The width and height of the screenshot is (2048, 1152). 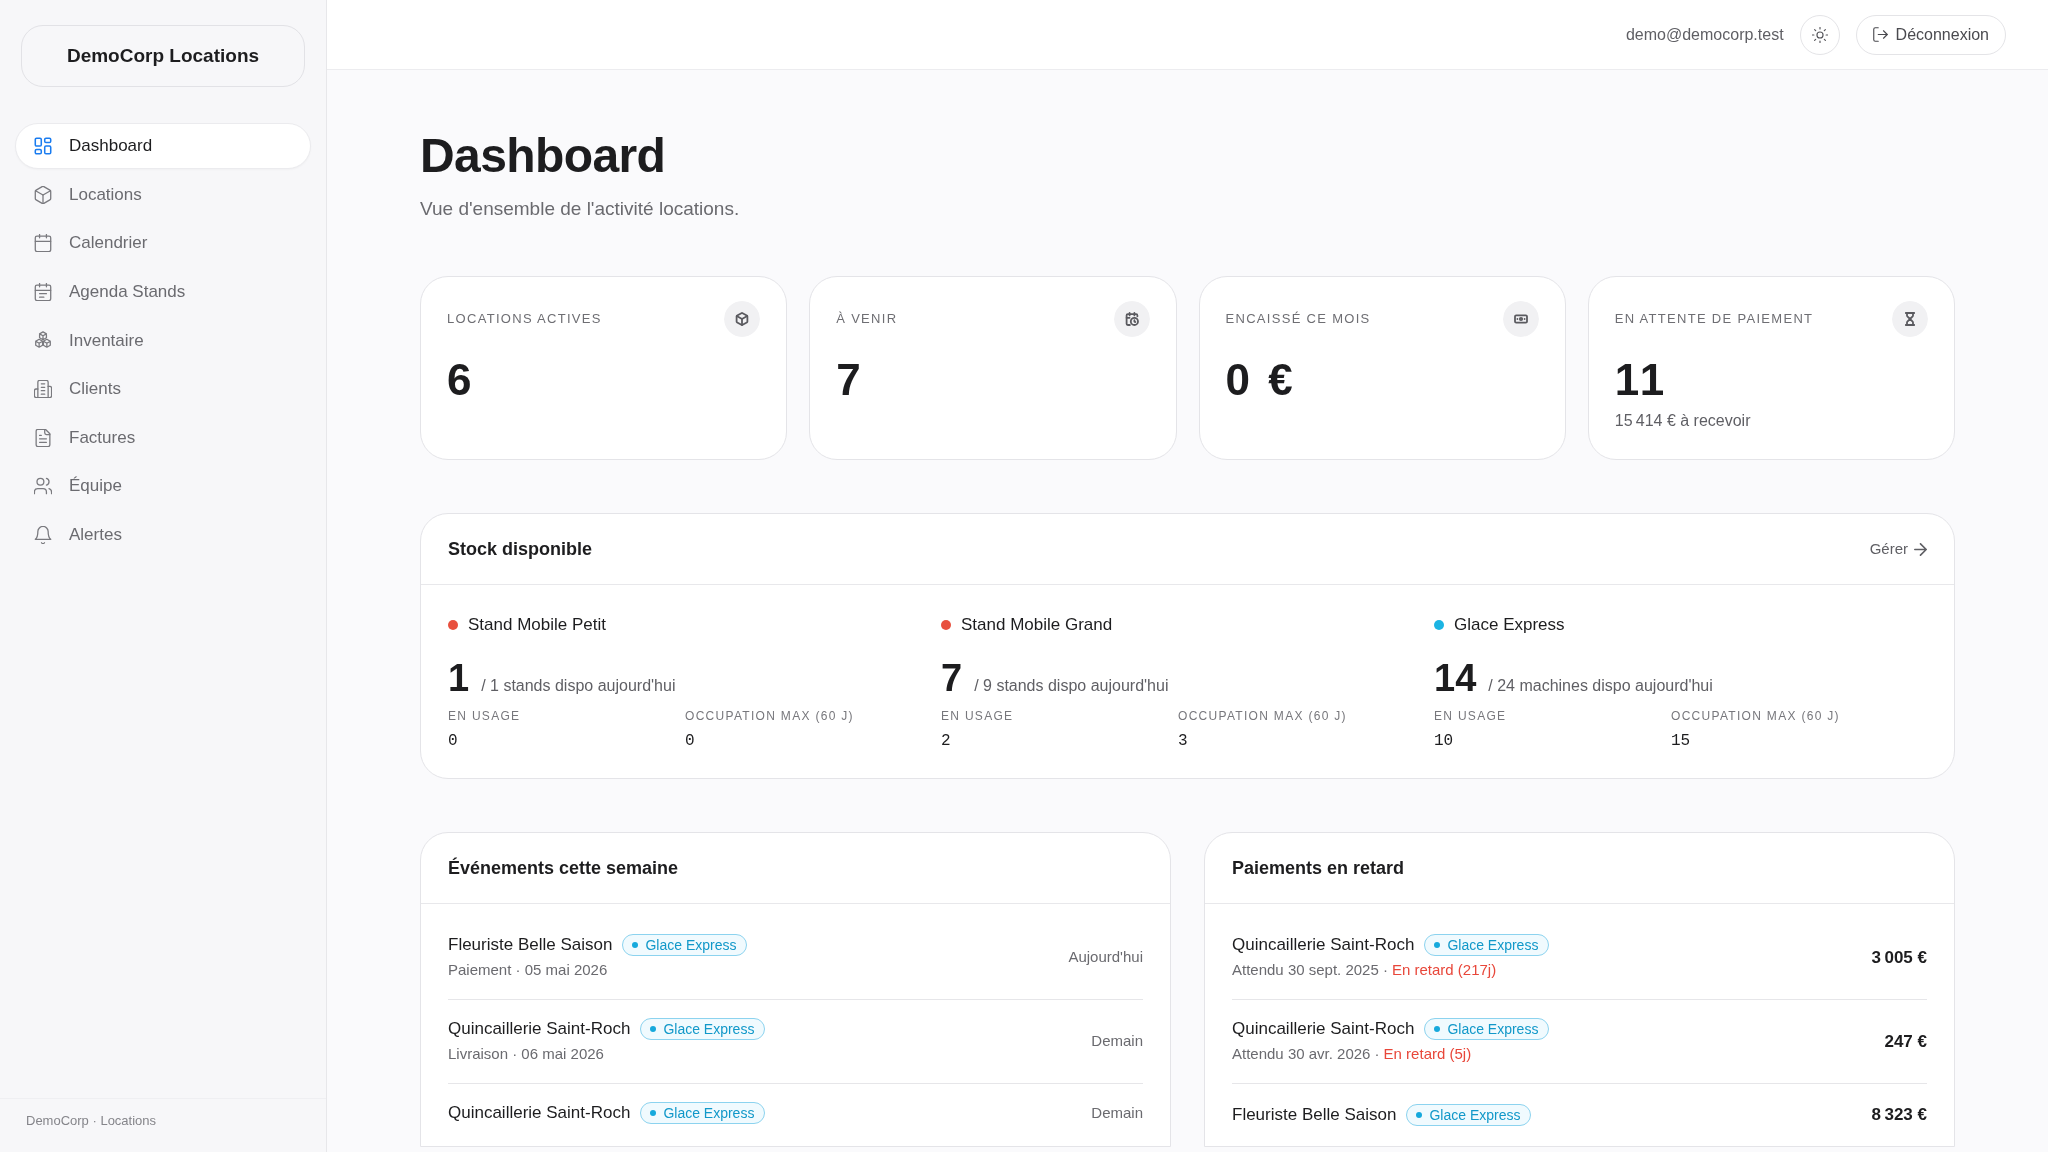 What do you see at coordinates (163, 243) in the screenshot?
I see `sidebar-nav-item: Calendrier` at bounding box center [163, 243].